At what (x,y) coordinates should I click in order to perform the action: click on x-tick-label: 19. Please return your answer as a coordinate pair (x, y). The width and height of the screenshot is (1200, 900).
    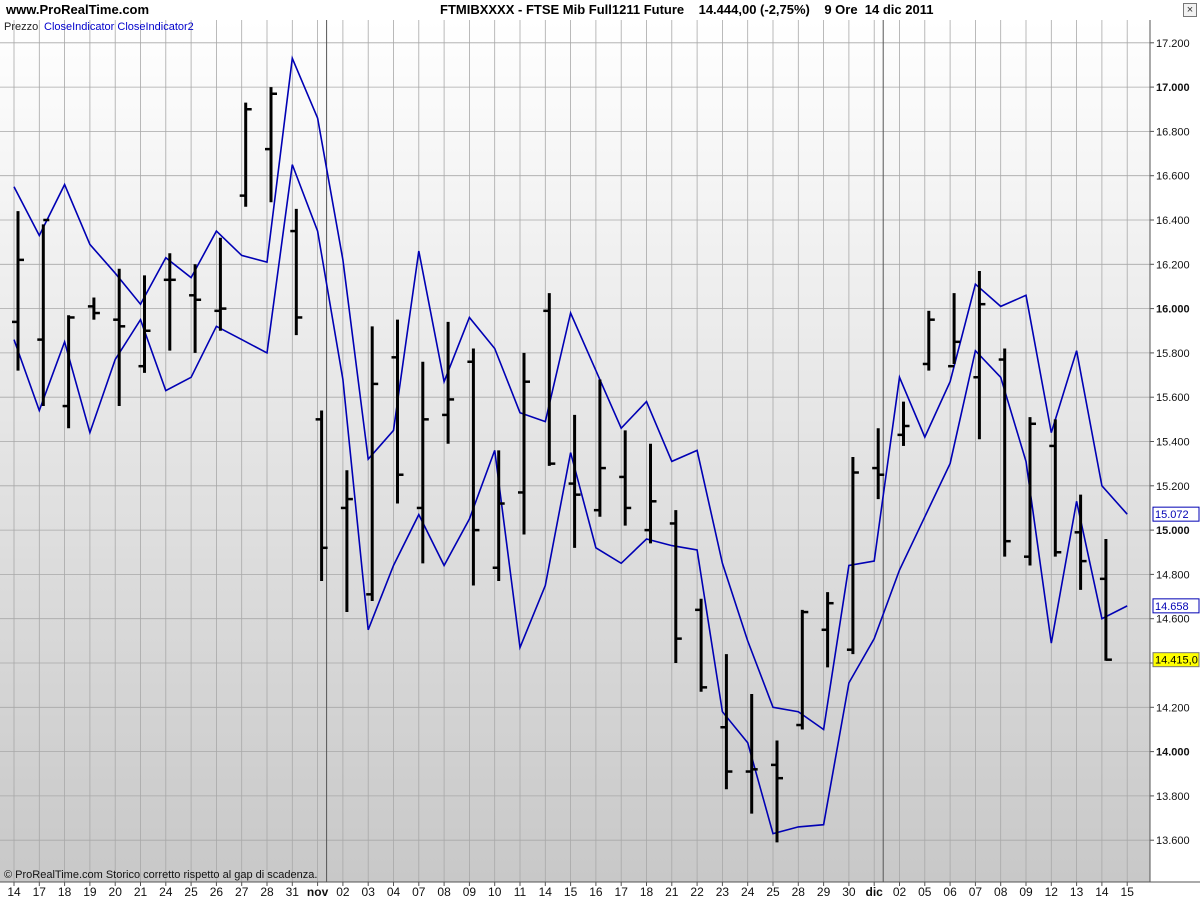
    Looking at the image, I should click on (90, 892).